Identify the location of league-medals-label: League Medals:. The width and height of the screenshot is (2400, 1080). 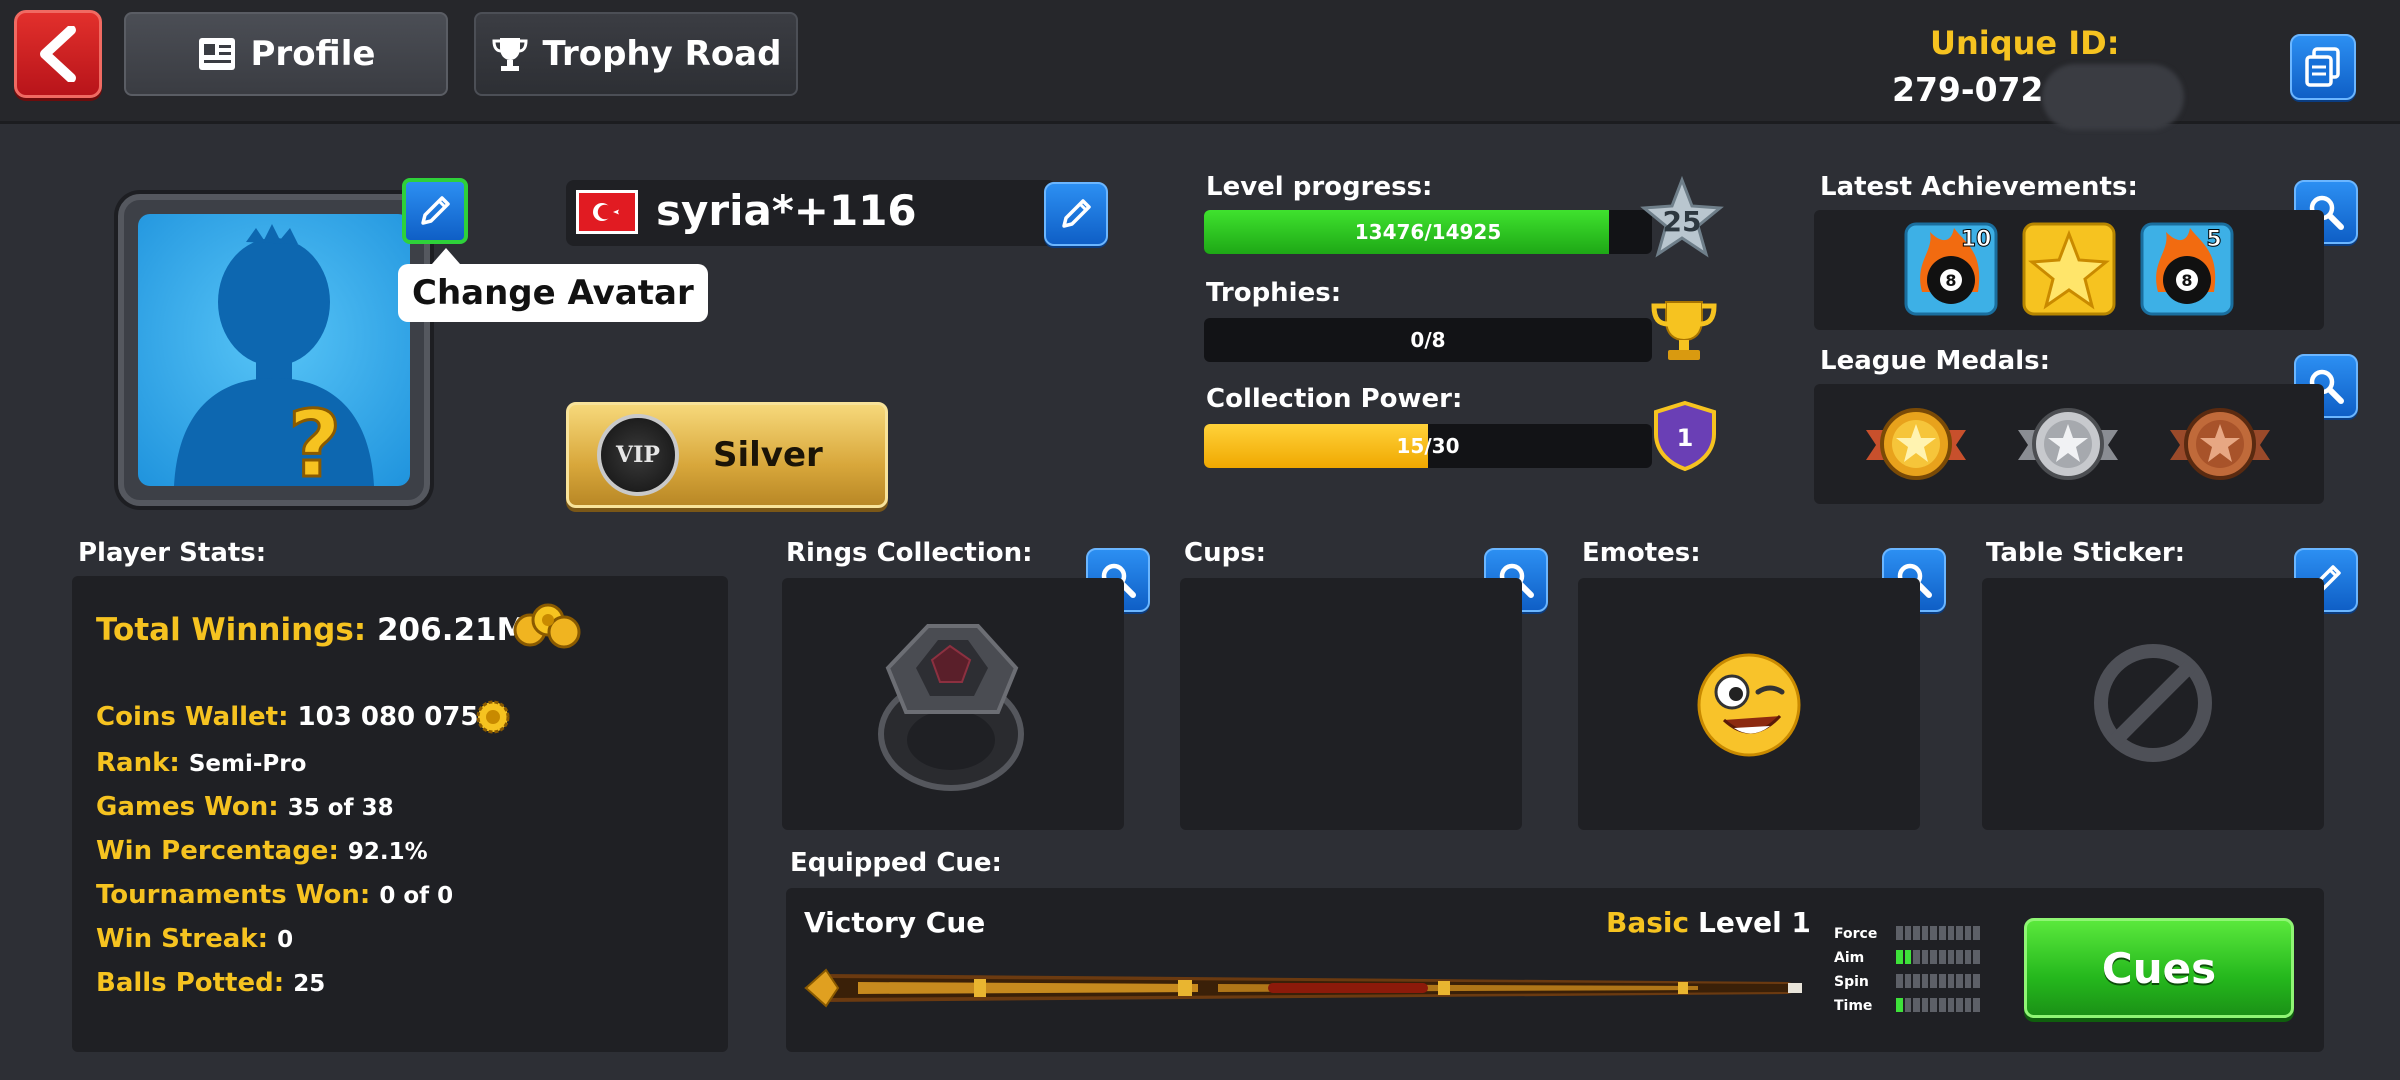
(1935, 361).